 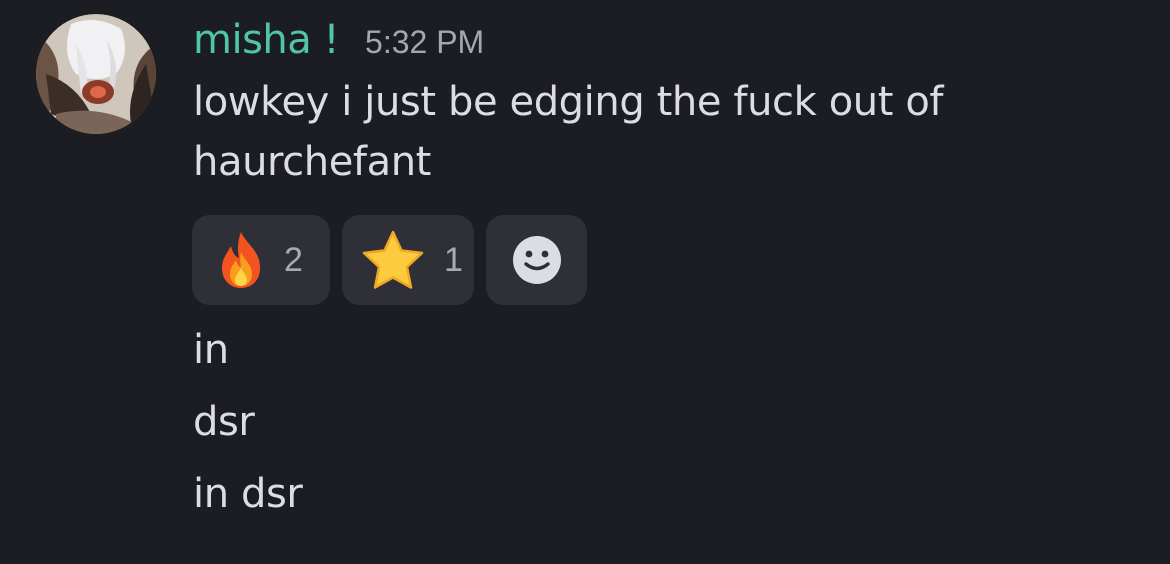 I want to click on star-icon, so click(x=393, y=260).